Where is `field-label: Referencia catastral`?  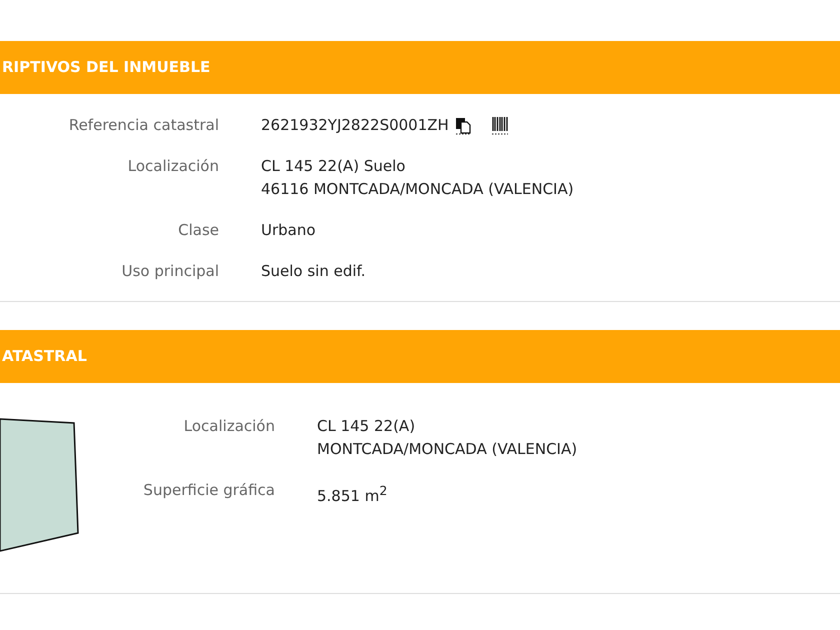 field-label: Referencia catastral is located at coordinates (143, 125).